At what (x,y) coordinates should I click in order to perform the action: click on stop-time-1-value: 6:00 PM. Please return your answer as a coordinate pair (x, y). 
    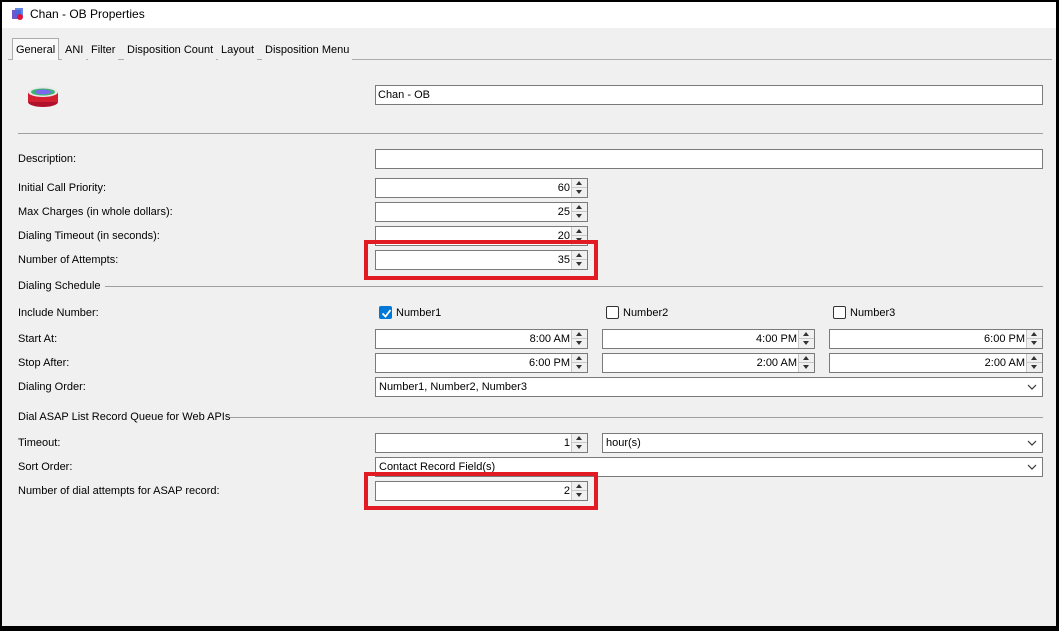
    Looking at the image, I should click on (549, 363).